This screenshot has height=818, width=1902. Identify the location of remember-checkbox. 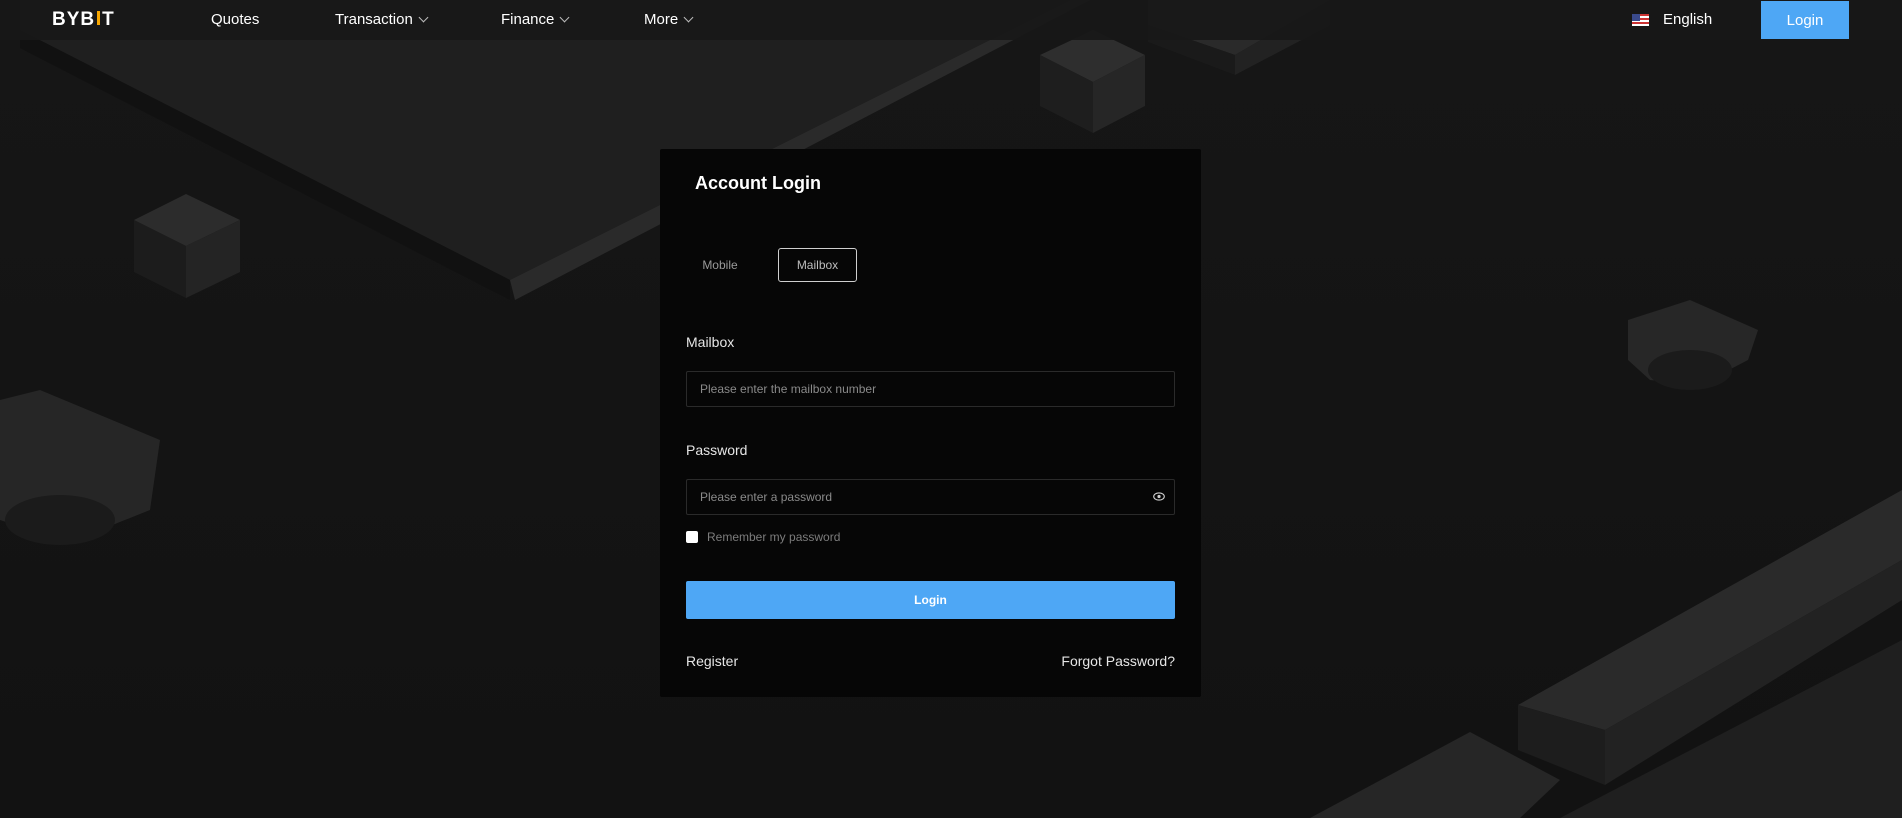
(692, 537).